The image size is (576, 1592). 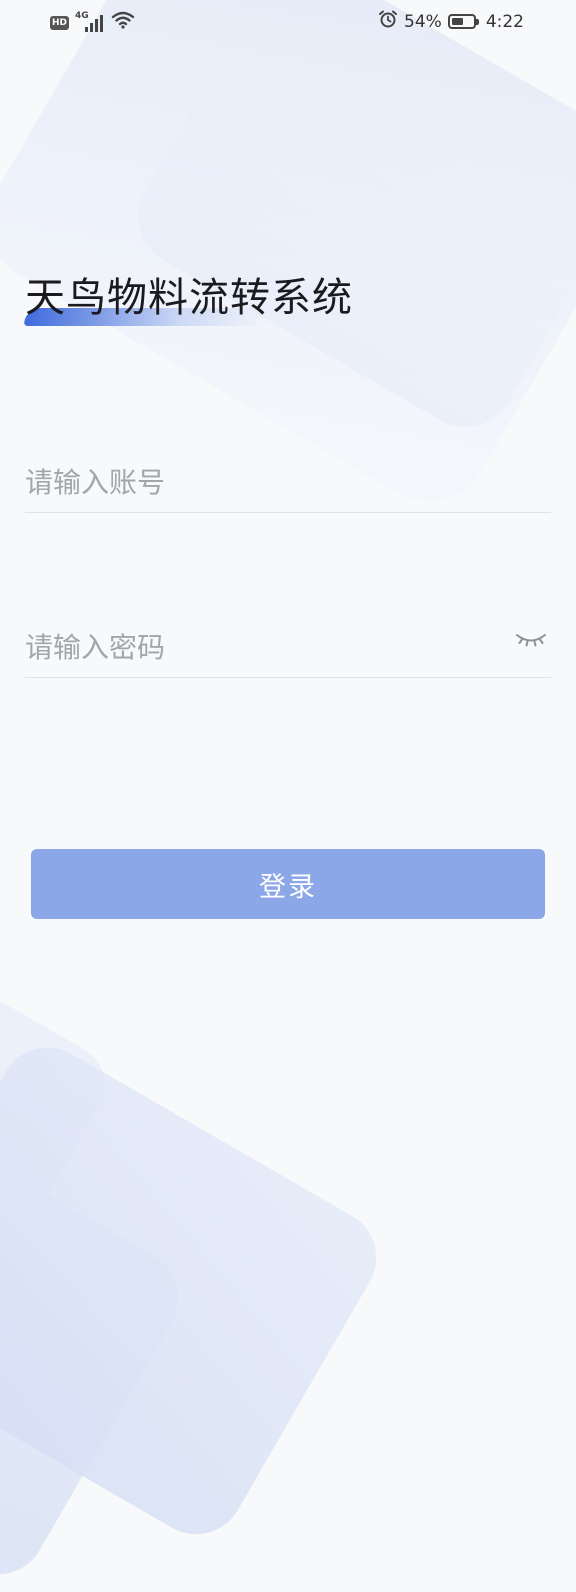 What do you see at coordinates (123, 22) in the screenshot?
I see `wifi-icon` at bounding box center [123, 22].